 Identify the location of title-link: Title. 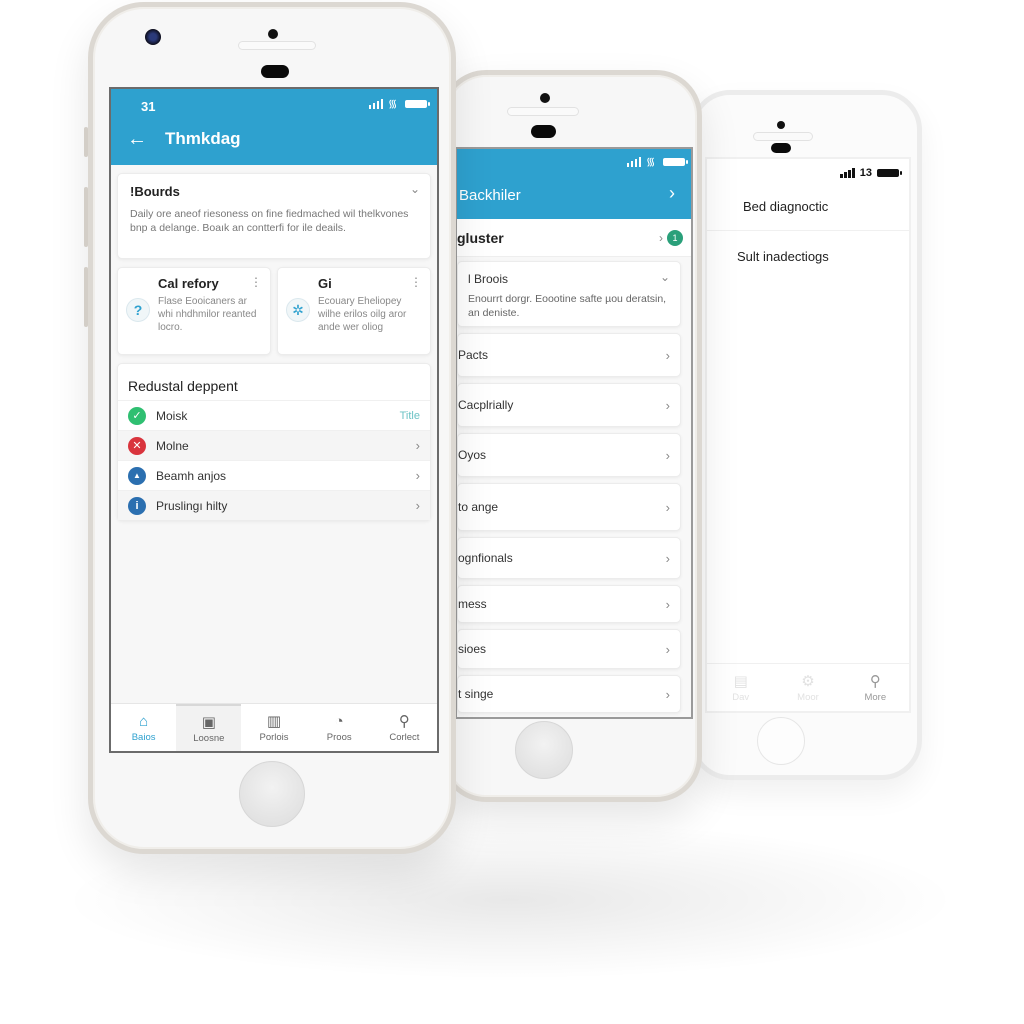
(410, 416).